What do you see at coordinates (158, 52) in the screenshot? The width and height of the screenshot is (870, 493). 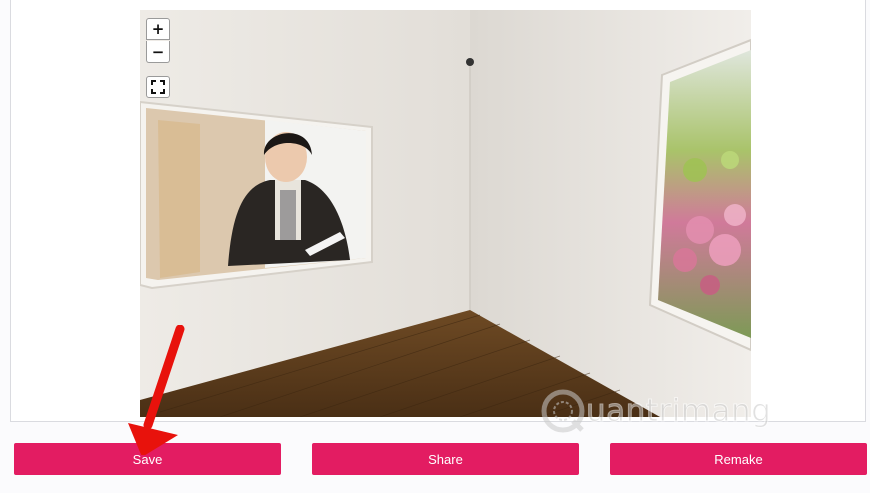 I see `zoom-out-button: −` at bounding box center [158, 52].